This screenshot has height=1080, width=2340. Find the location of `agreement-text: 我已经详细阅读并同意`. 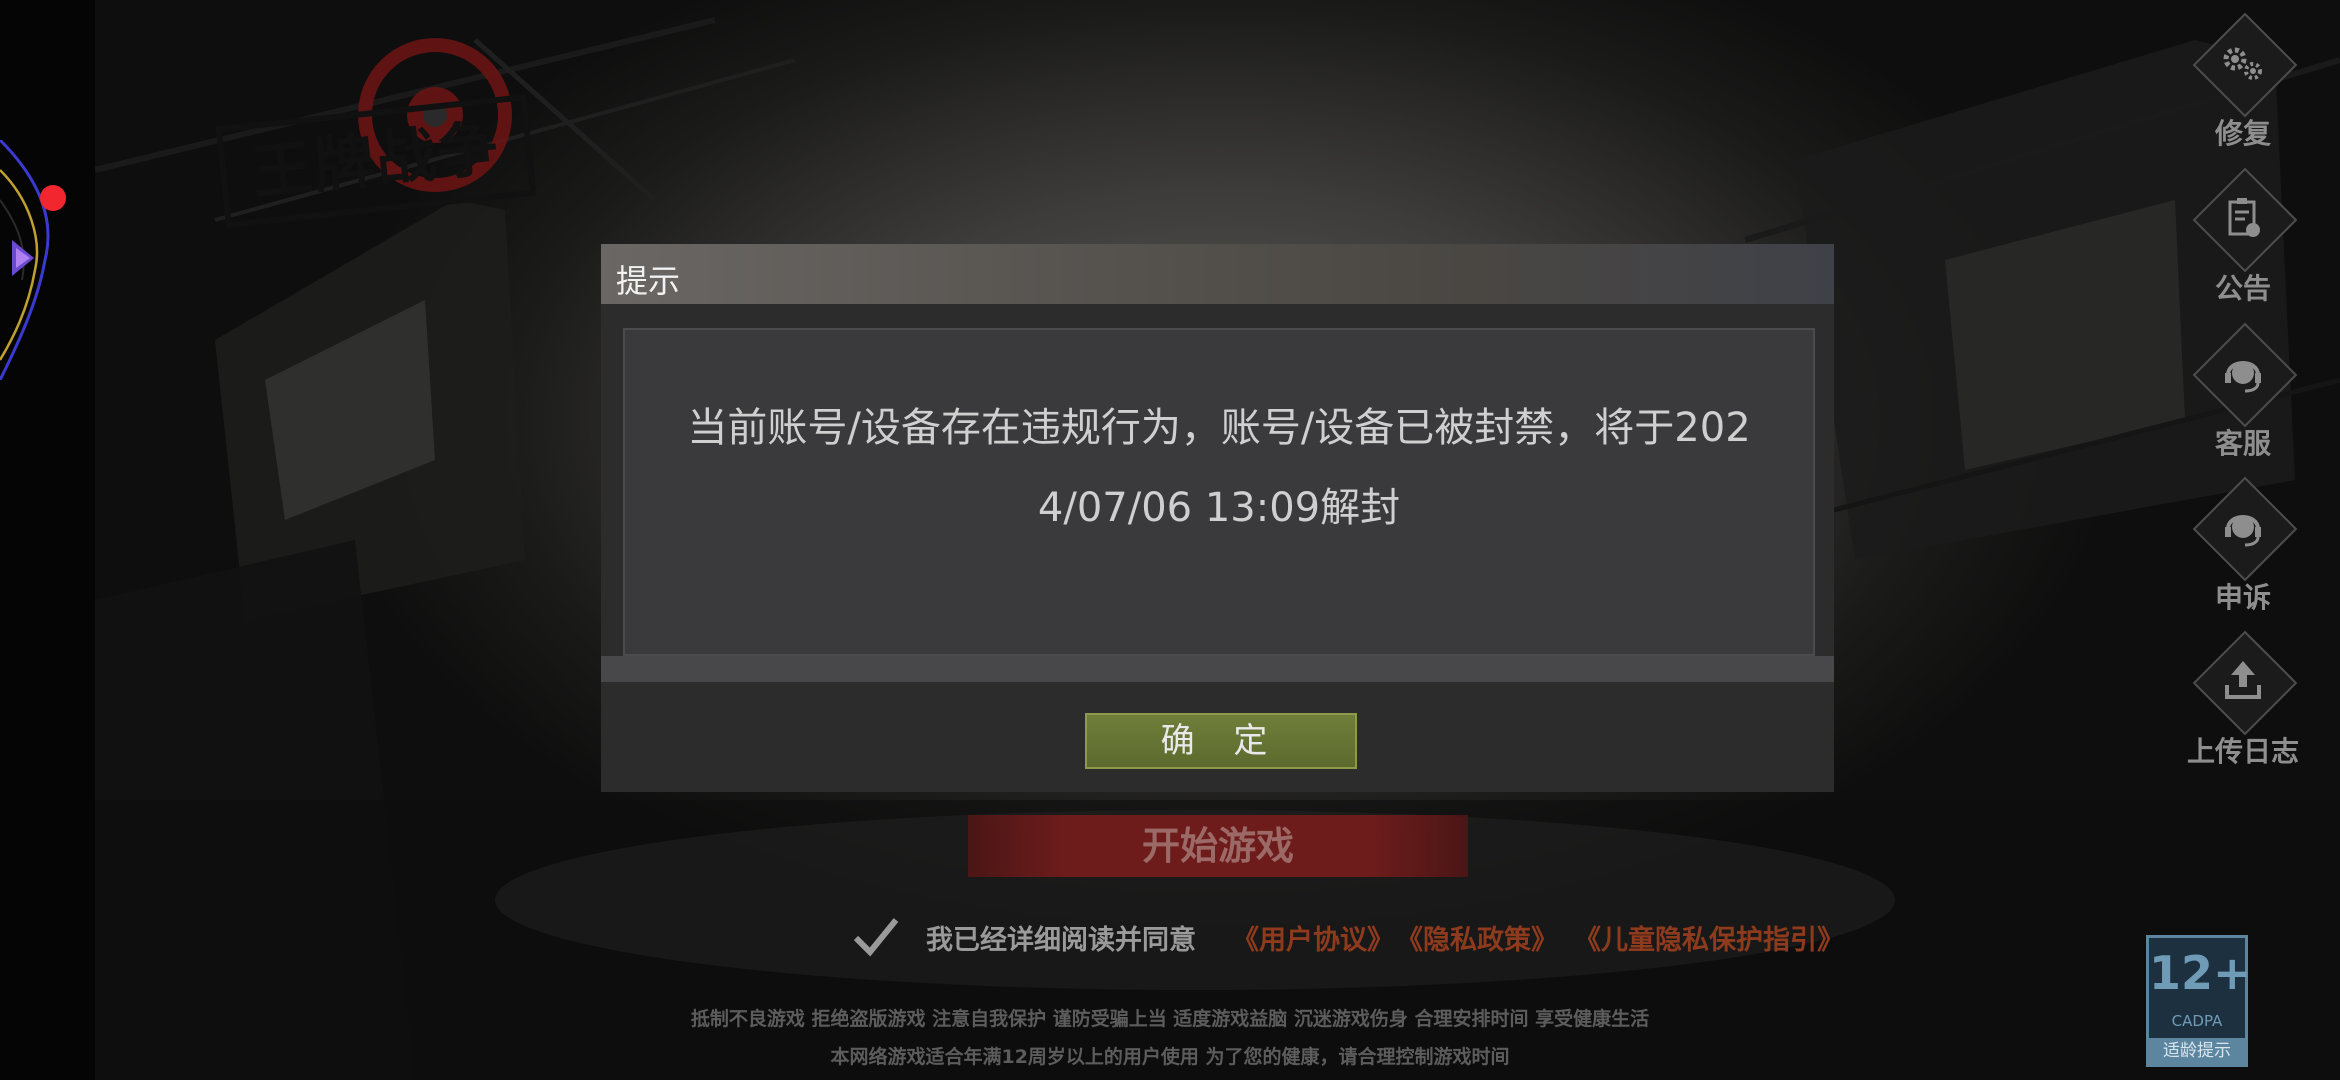

agreement-text: 我已经详细阅读并同意 is located at coordinates (1061, 940).